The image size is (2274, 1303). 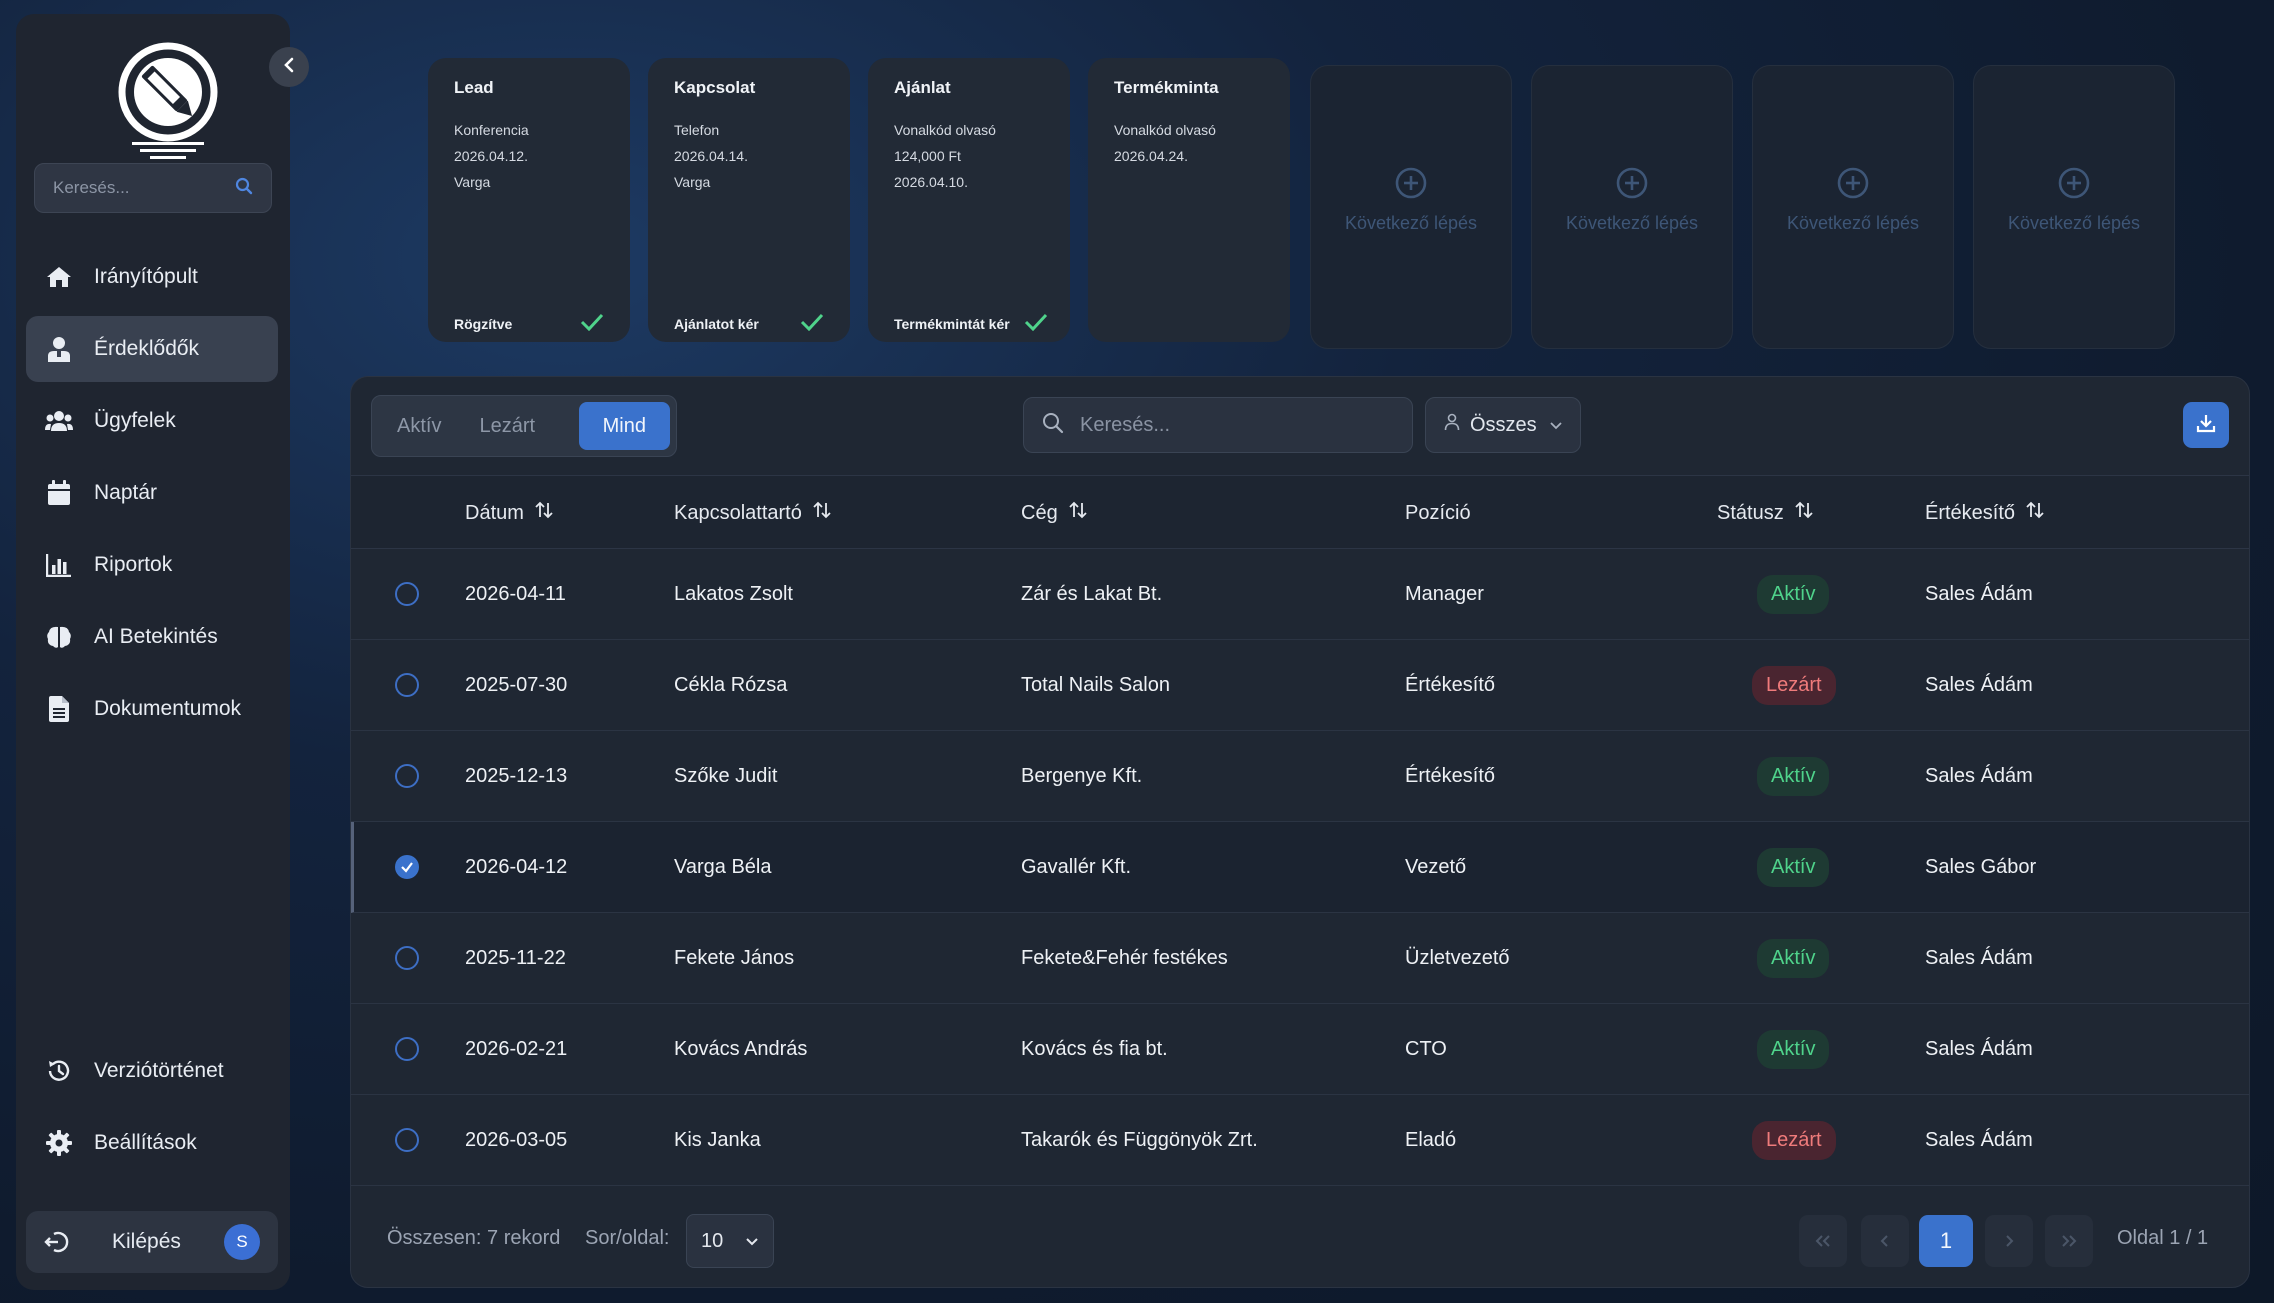 What do you see at coordinates (152, 349) in the screenshot?
I see `sidebar-item-erdeklodok: Érdeklődők` at bounding box center [152, 349].